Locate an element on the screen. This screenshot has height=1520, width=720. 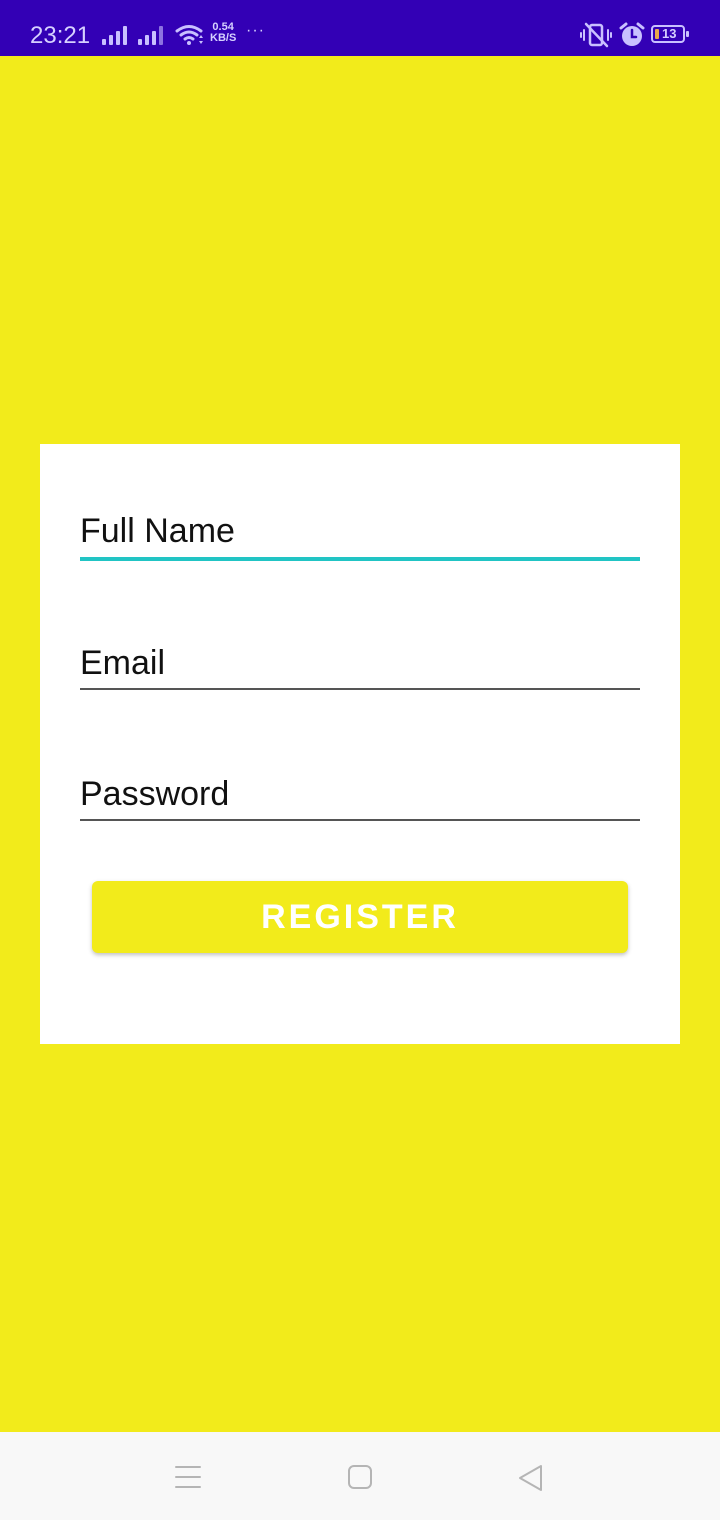
email-label: Email is located at coordinates (123, 663).